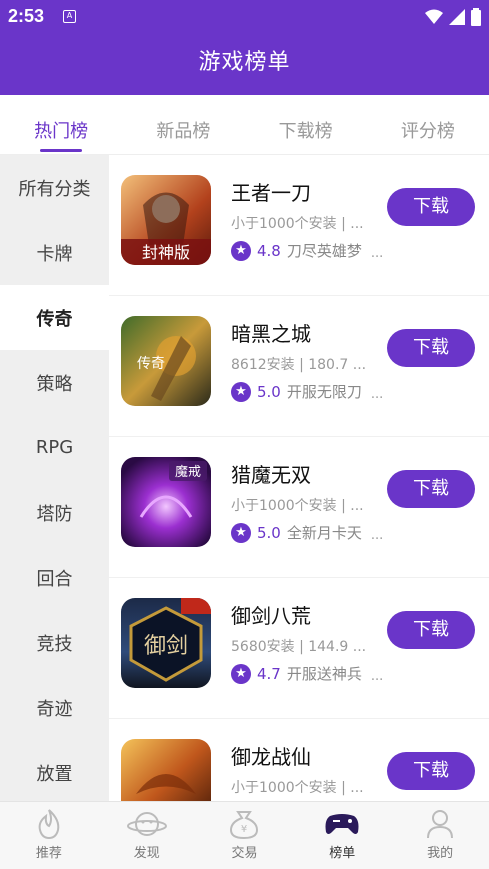 This screenshot has width=489, height=869. Describe the element at coordinates (271, 475) in the screenshot. I see `game-name: 猎魔无双` at that location.